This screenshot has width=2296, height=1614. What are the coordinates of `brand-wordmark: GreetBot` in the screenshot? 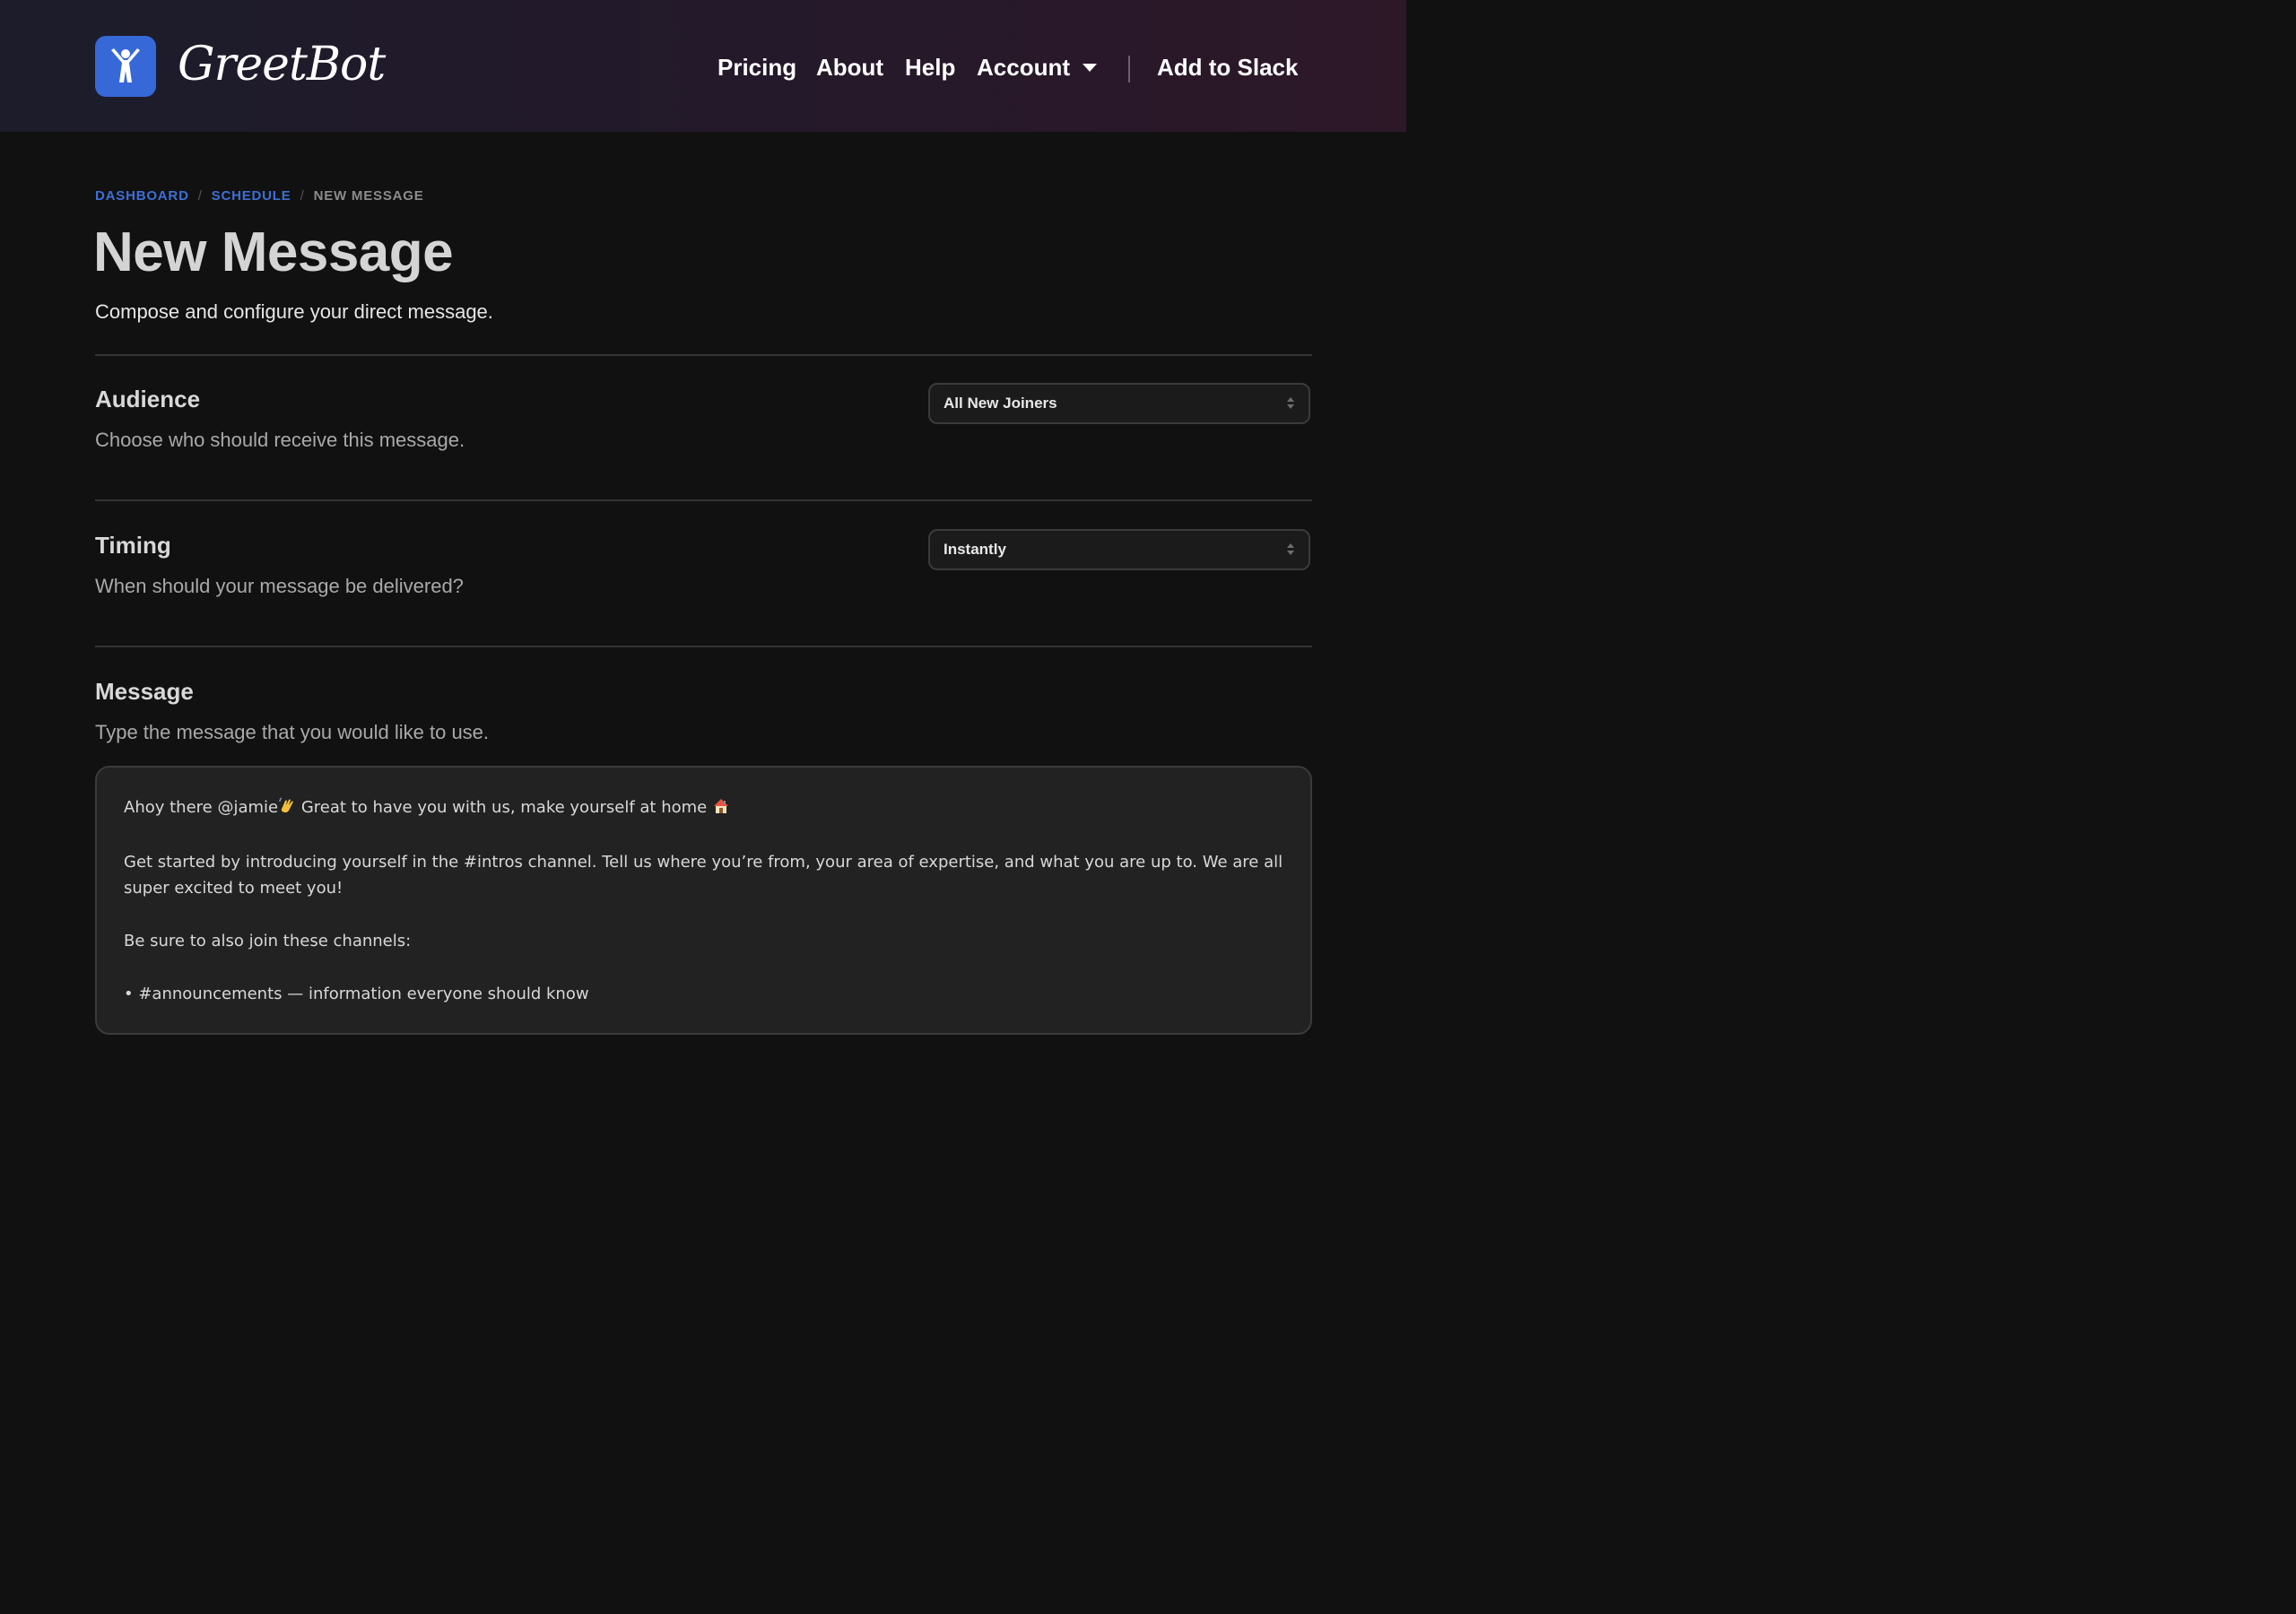 It's located at (282, 64).